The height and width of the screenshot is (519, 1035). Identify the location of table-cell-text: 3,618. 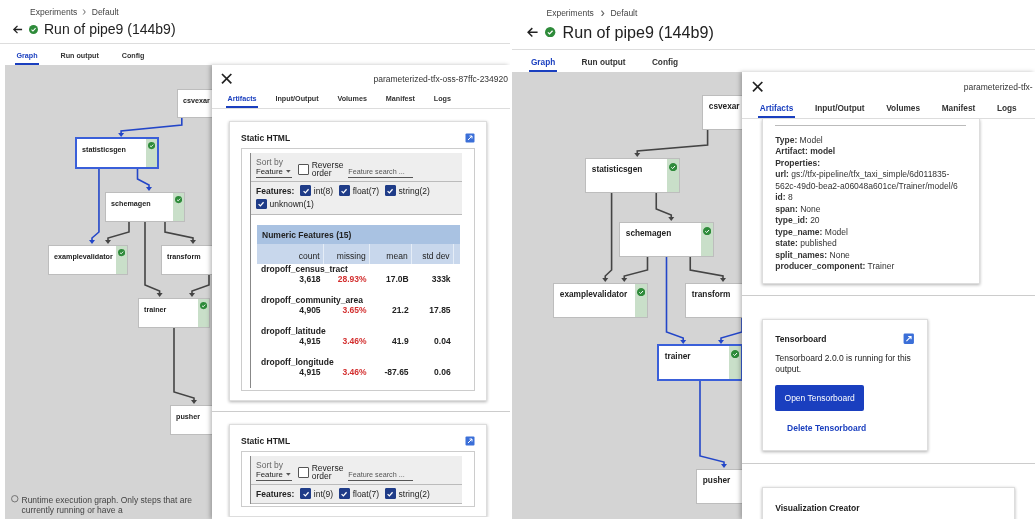
(310, 279).